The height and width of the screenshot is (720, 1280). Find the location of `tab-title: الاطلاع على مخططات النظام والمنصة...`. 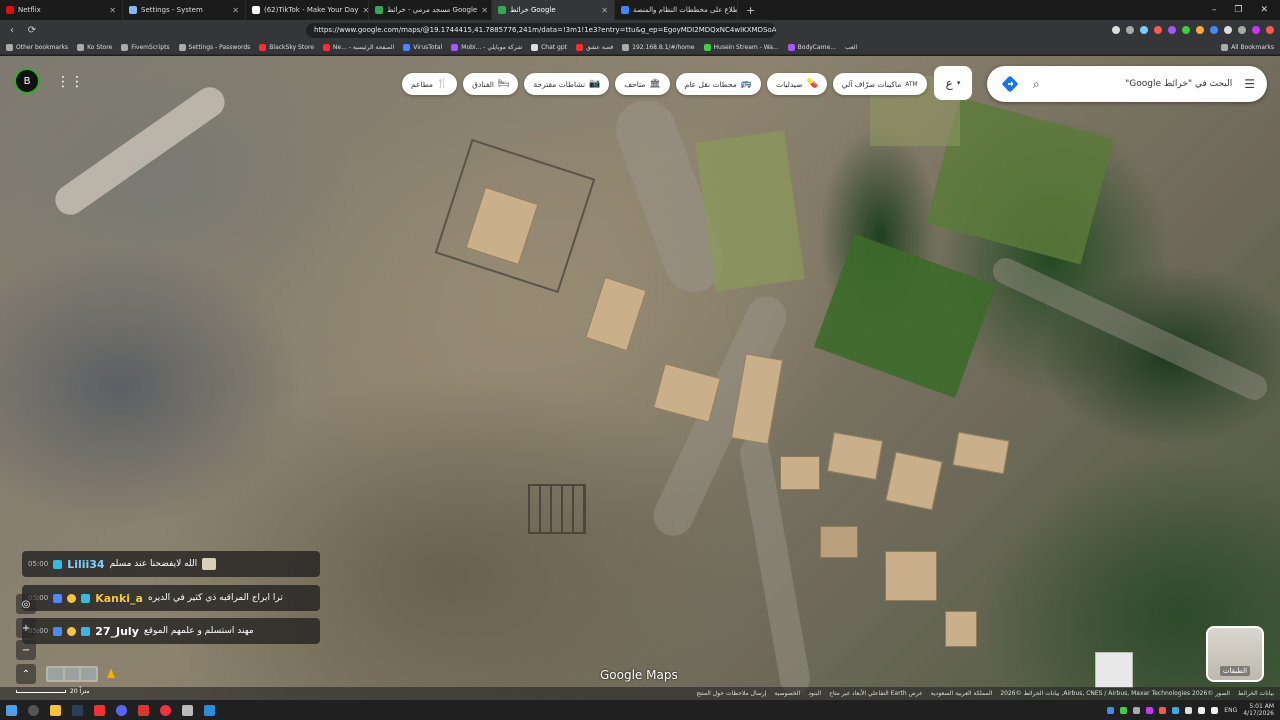

tab-title: الاطلاع على مخططات النظام والمنصة... is located at coordinates (685, 10).